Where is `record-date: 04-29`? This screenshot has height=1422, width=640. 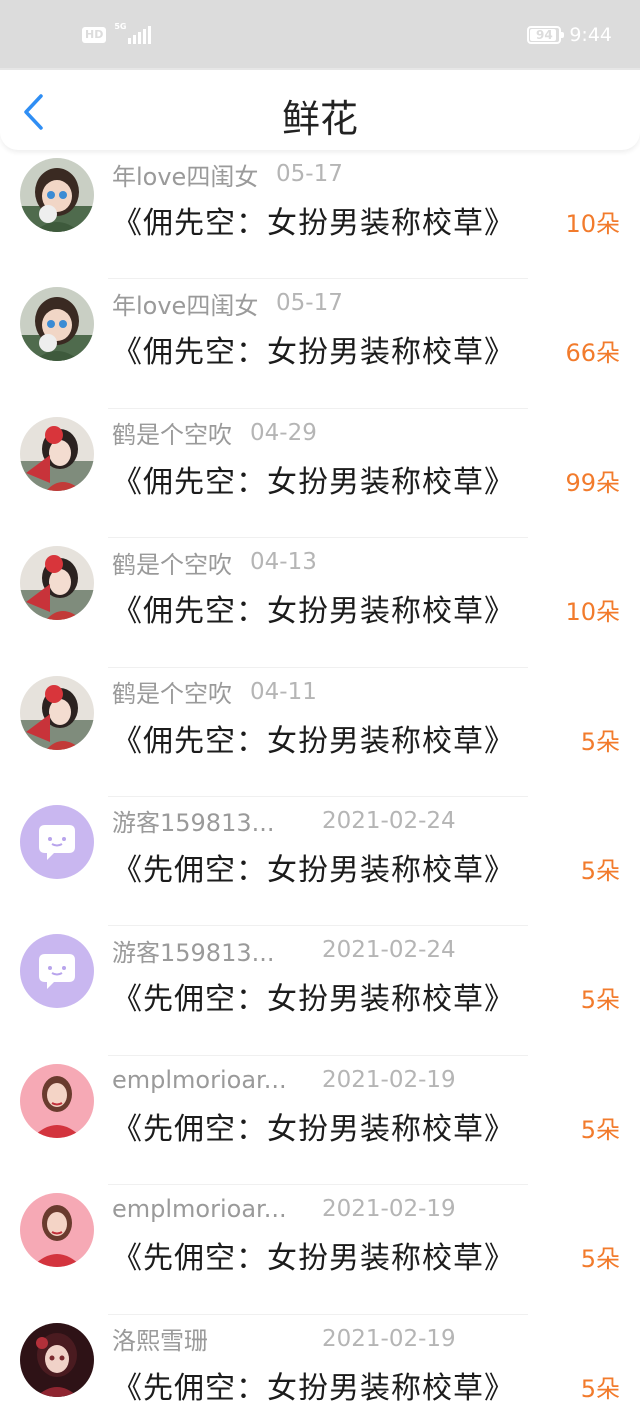 record-date: 04-29 is located at coordinates (283, 432).